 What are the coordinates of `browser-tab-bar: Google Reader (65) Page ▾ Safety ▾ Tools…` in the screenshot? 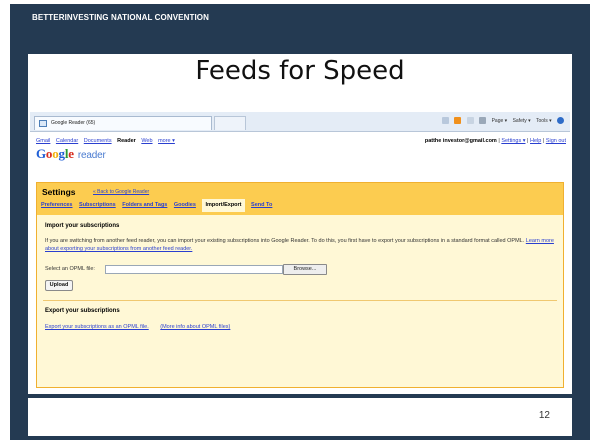 It's located at (300, 122).